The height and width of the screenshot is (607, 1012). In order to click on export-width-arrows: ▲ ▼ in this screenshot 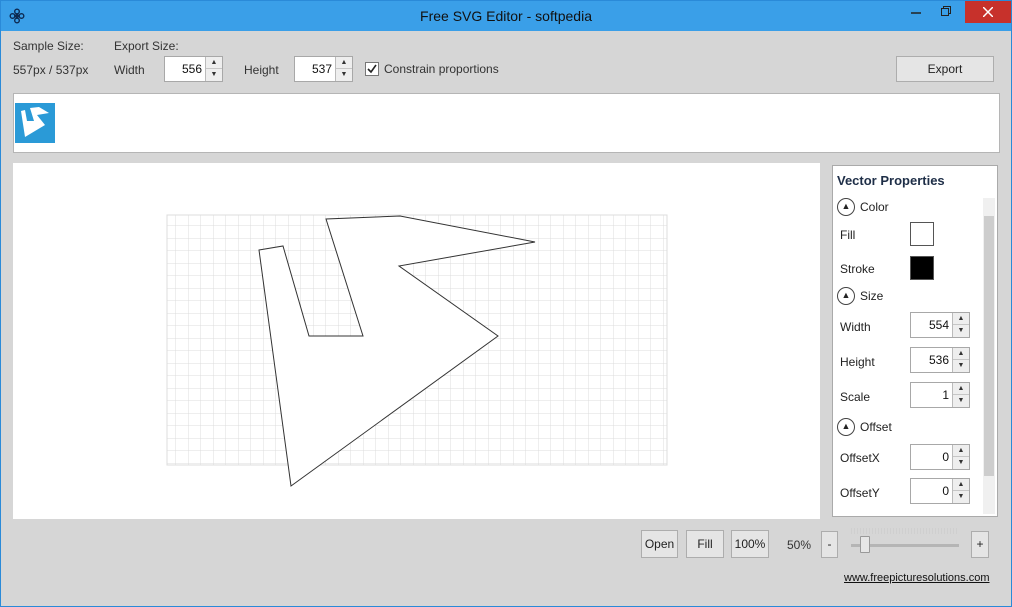, I will do `click(213, 69)`.